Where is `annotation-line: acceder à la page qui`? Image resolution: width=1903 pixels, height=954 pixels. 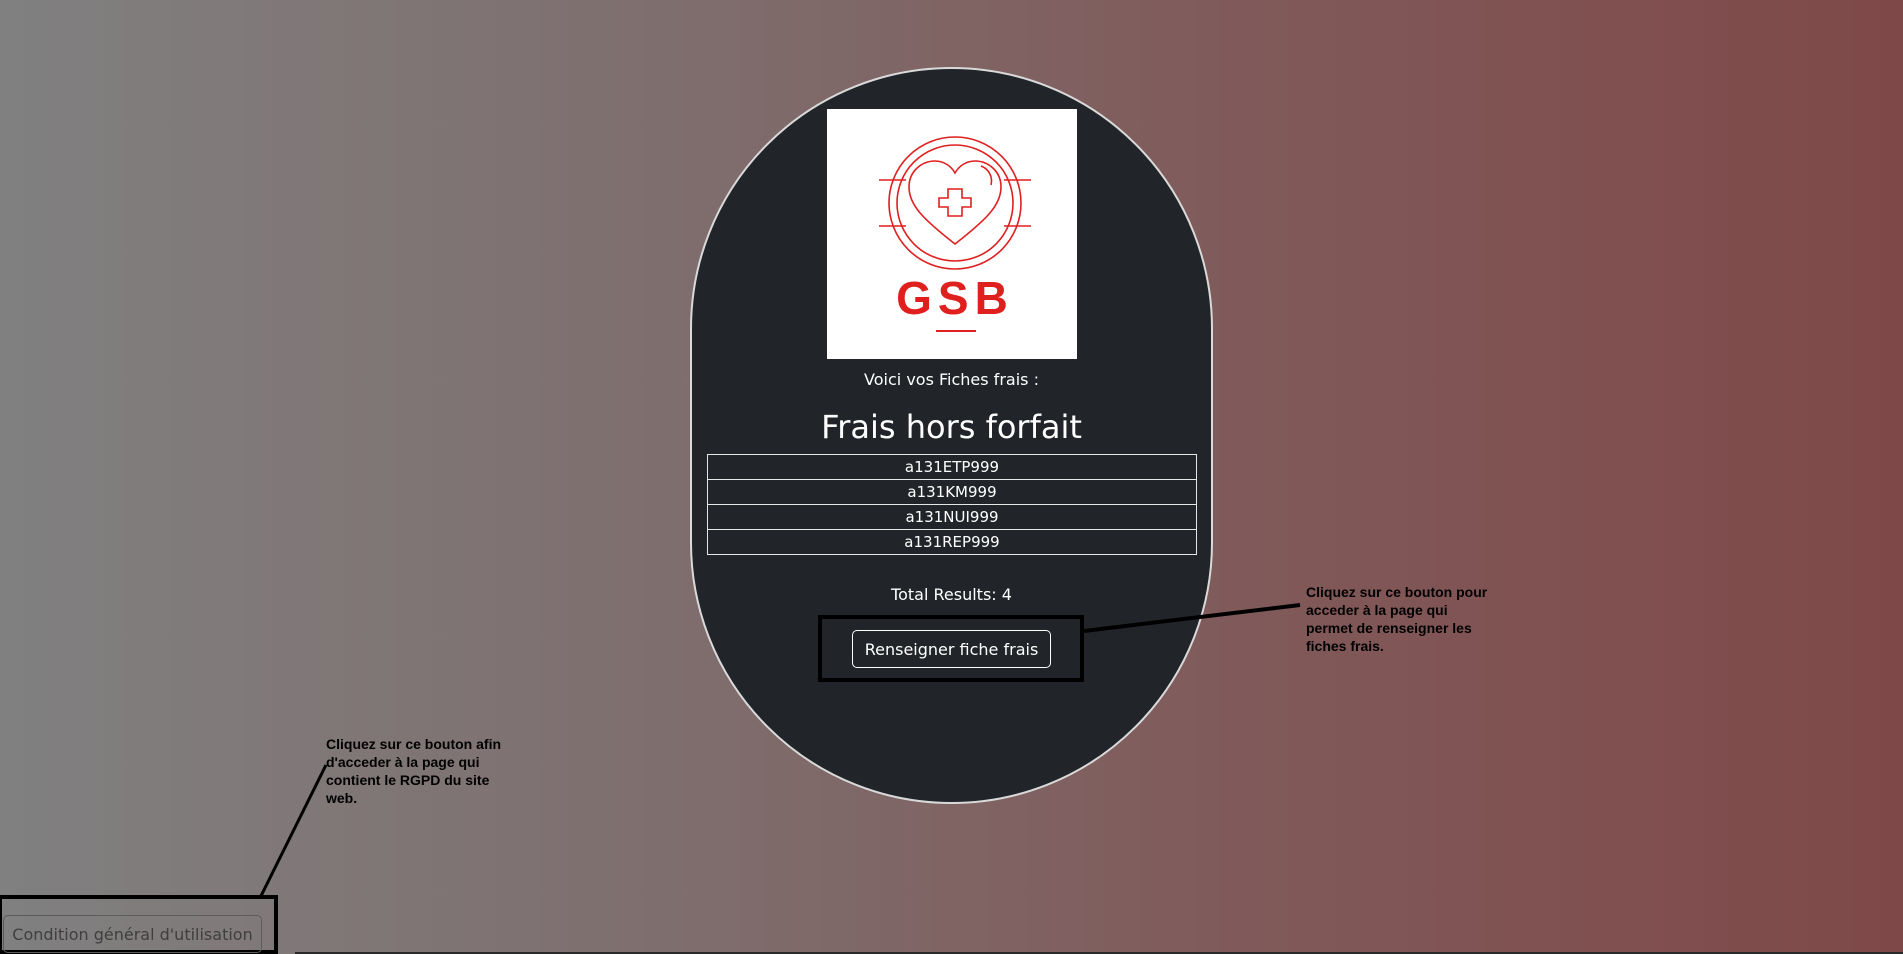
annotation-line: acceder à la page qui is located at coordinates (1377, 610).